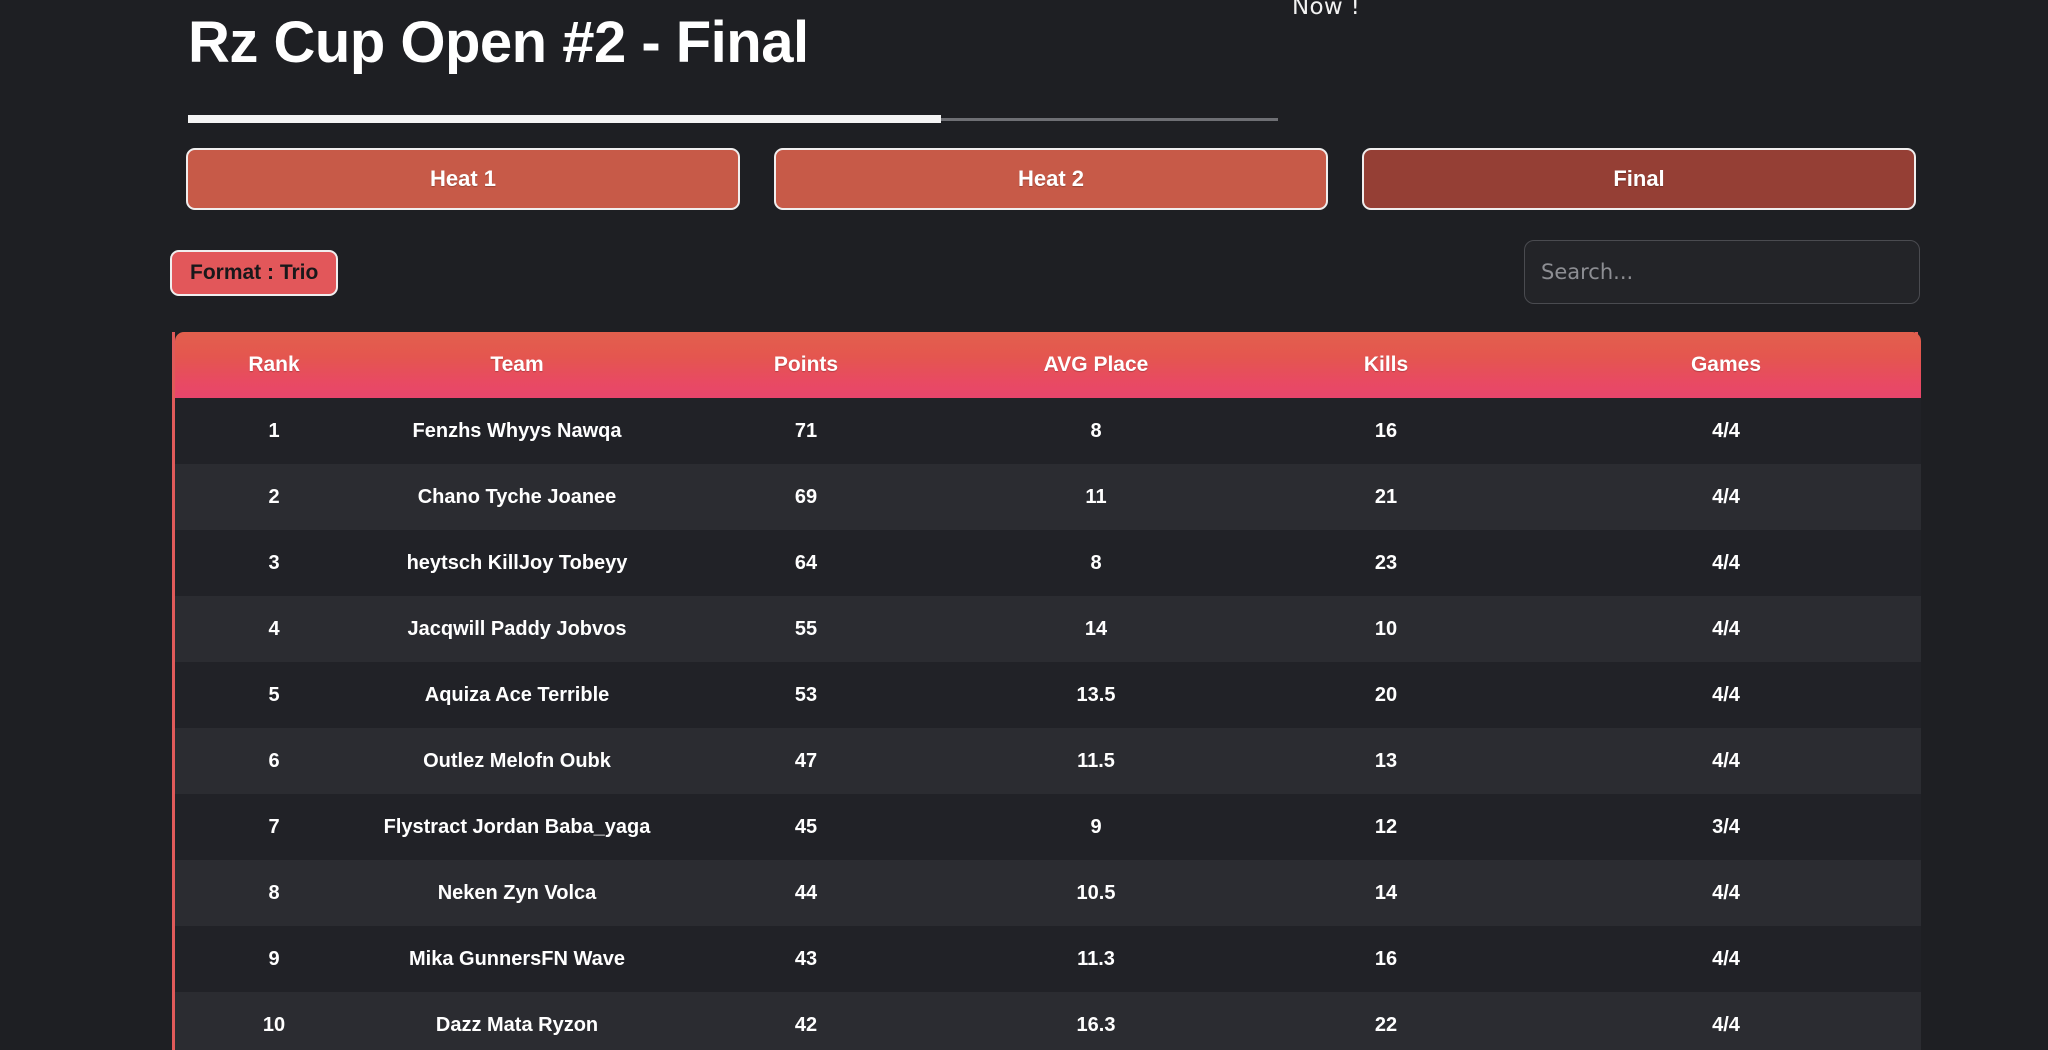 The image size is (2048, 1050). Describe the element at coordinates (463, 179) in the screenshot. I see `tab-heat-1: Heat 1` at that location.